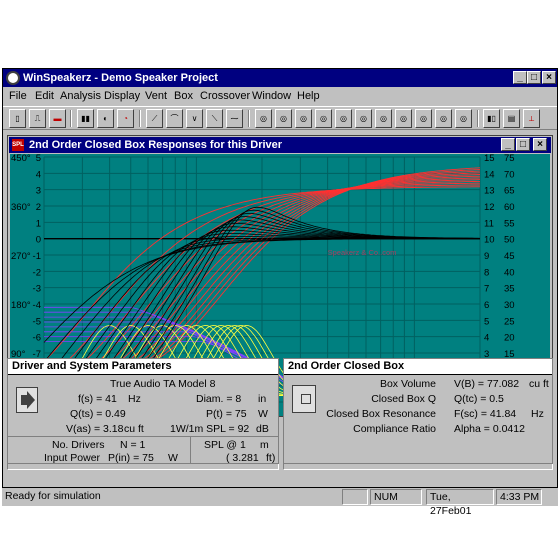 This screenshot has height=560, width=560. Describe the element at coordinates (27, 400) in the screenshot. I see `speaker-icon` at that location.